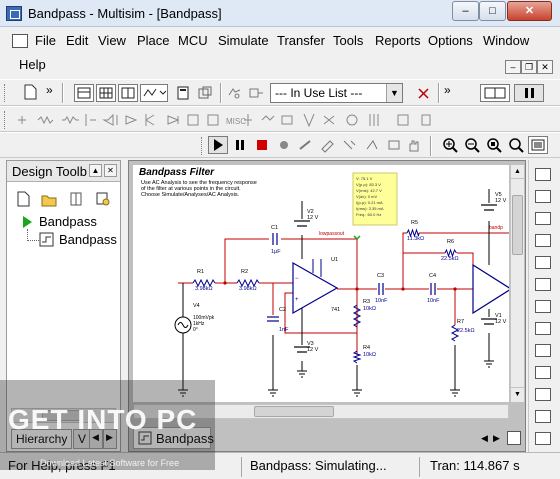 This screenshot has height=479, width=560. Describe the element at coordinates (336, 93) in the screenshot. I see `in-use-list-dropdown: --- In Use List --- ▼` at that location.